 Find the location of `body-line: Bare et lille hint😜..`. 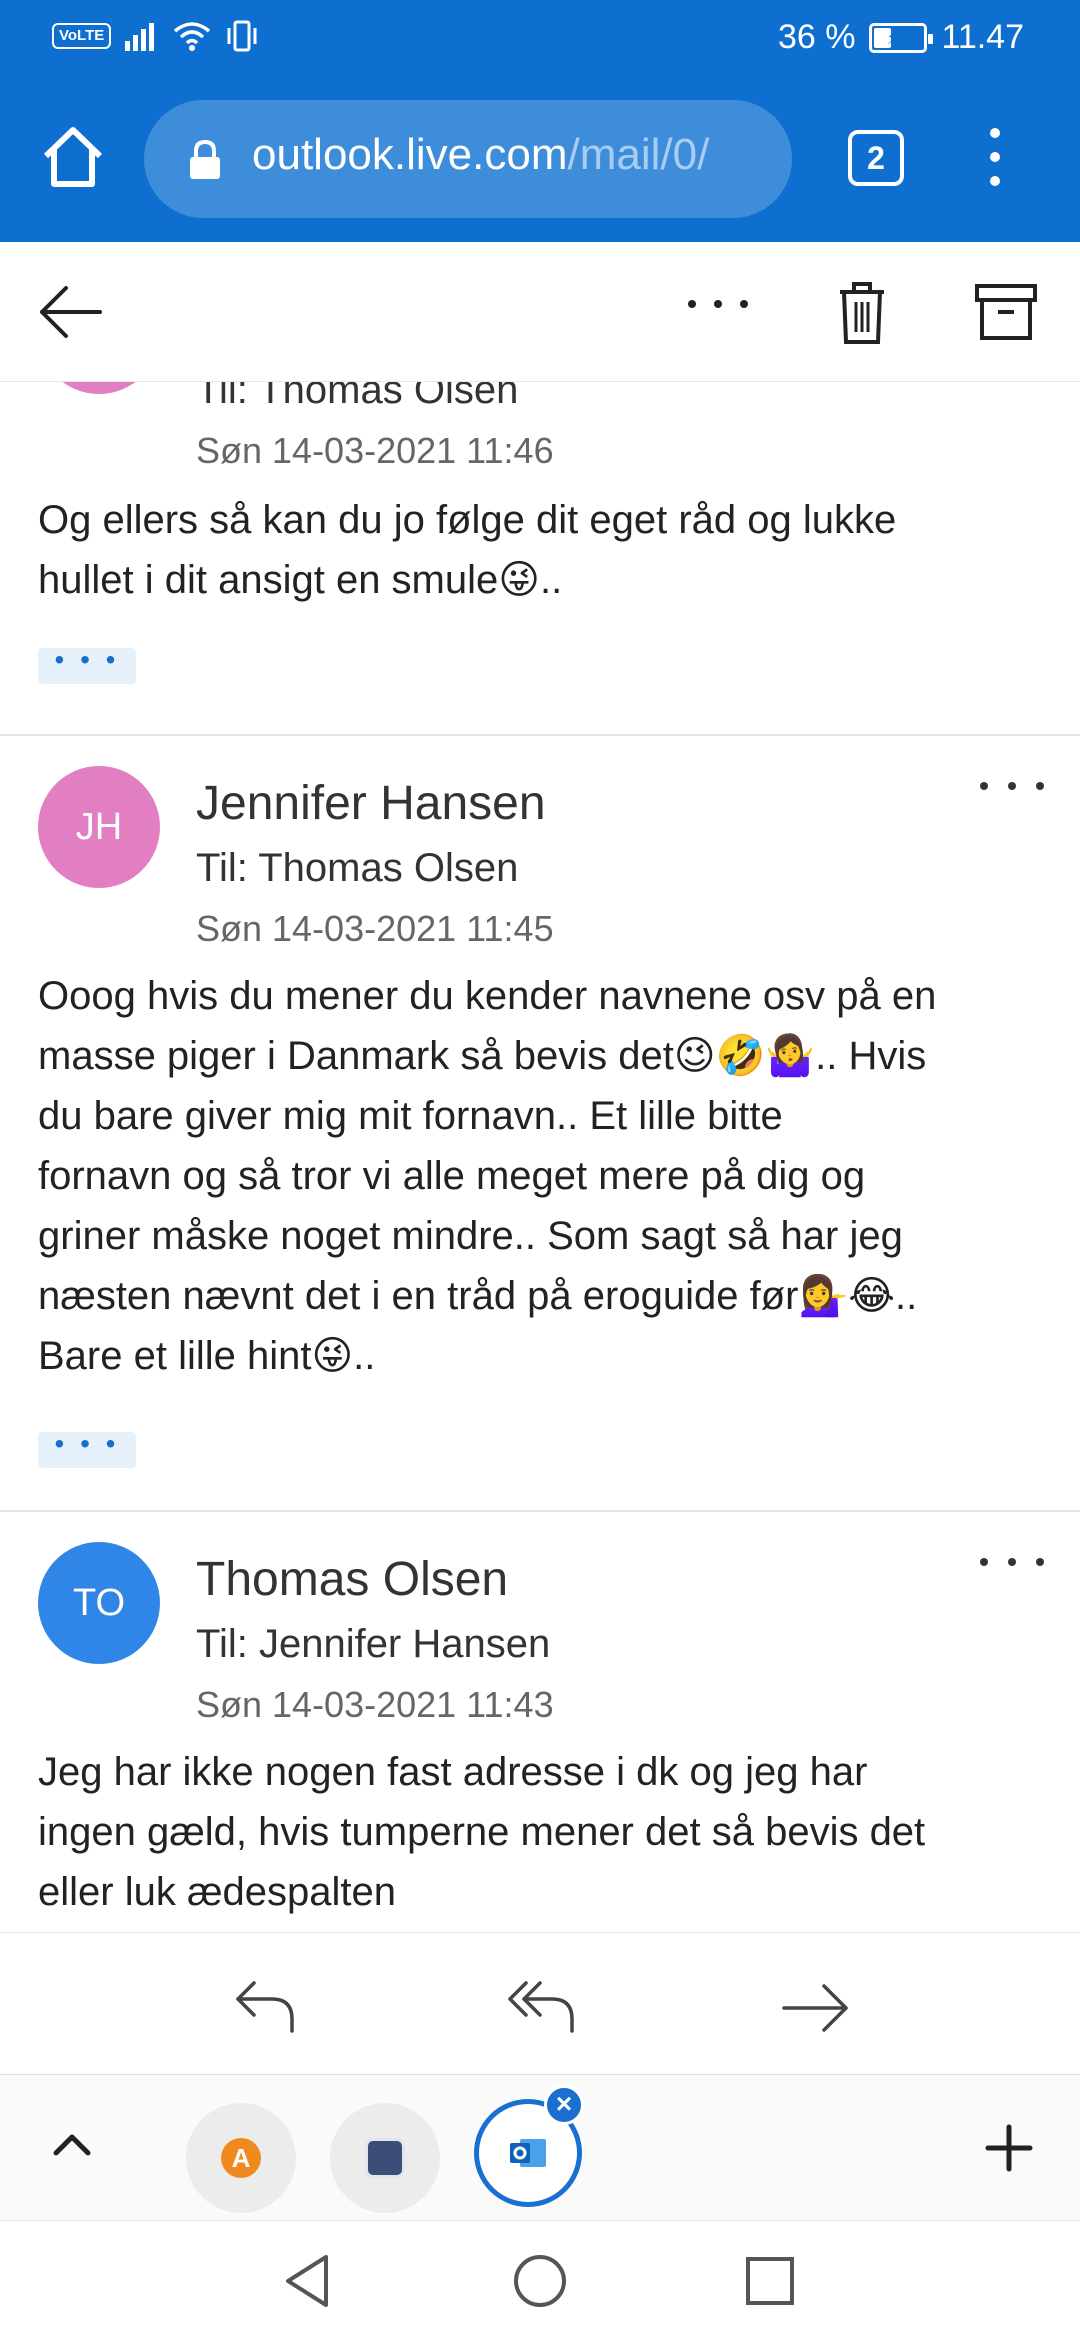

body-line: Bare et lille hint😜.. is located at coordinates (207, 1356).